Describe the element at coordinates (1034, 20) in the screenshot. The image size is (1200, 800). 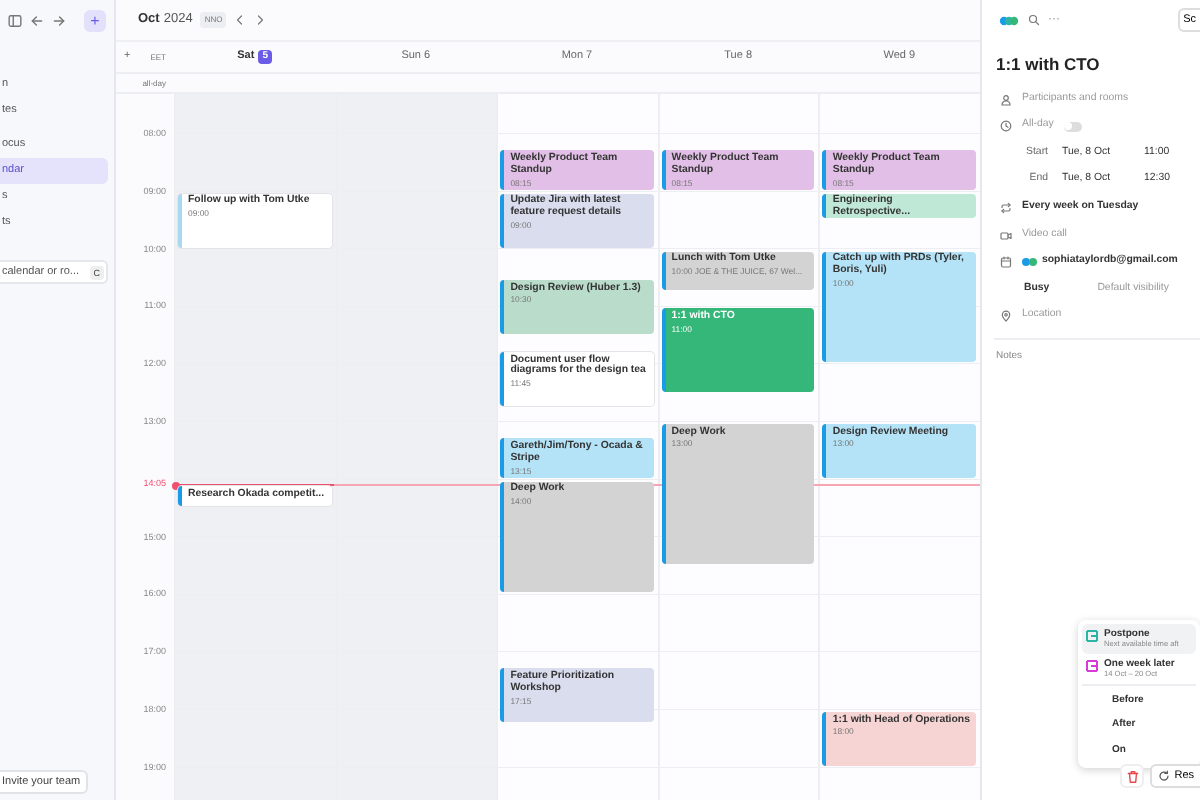
I see `search-icon` at that location.